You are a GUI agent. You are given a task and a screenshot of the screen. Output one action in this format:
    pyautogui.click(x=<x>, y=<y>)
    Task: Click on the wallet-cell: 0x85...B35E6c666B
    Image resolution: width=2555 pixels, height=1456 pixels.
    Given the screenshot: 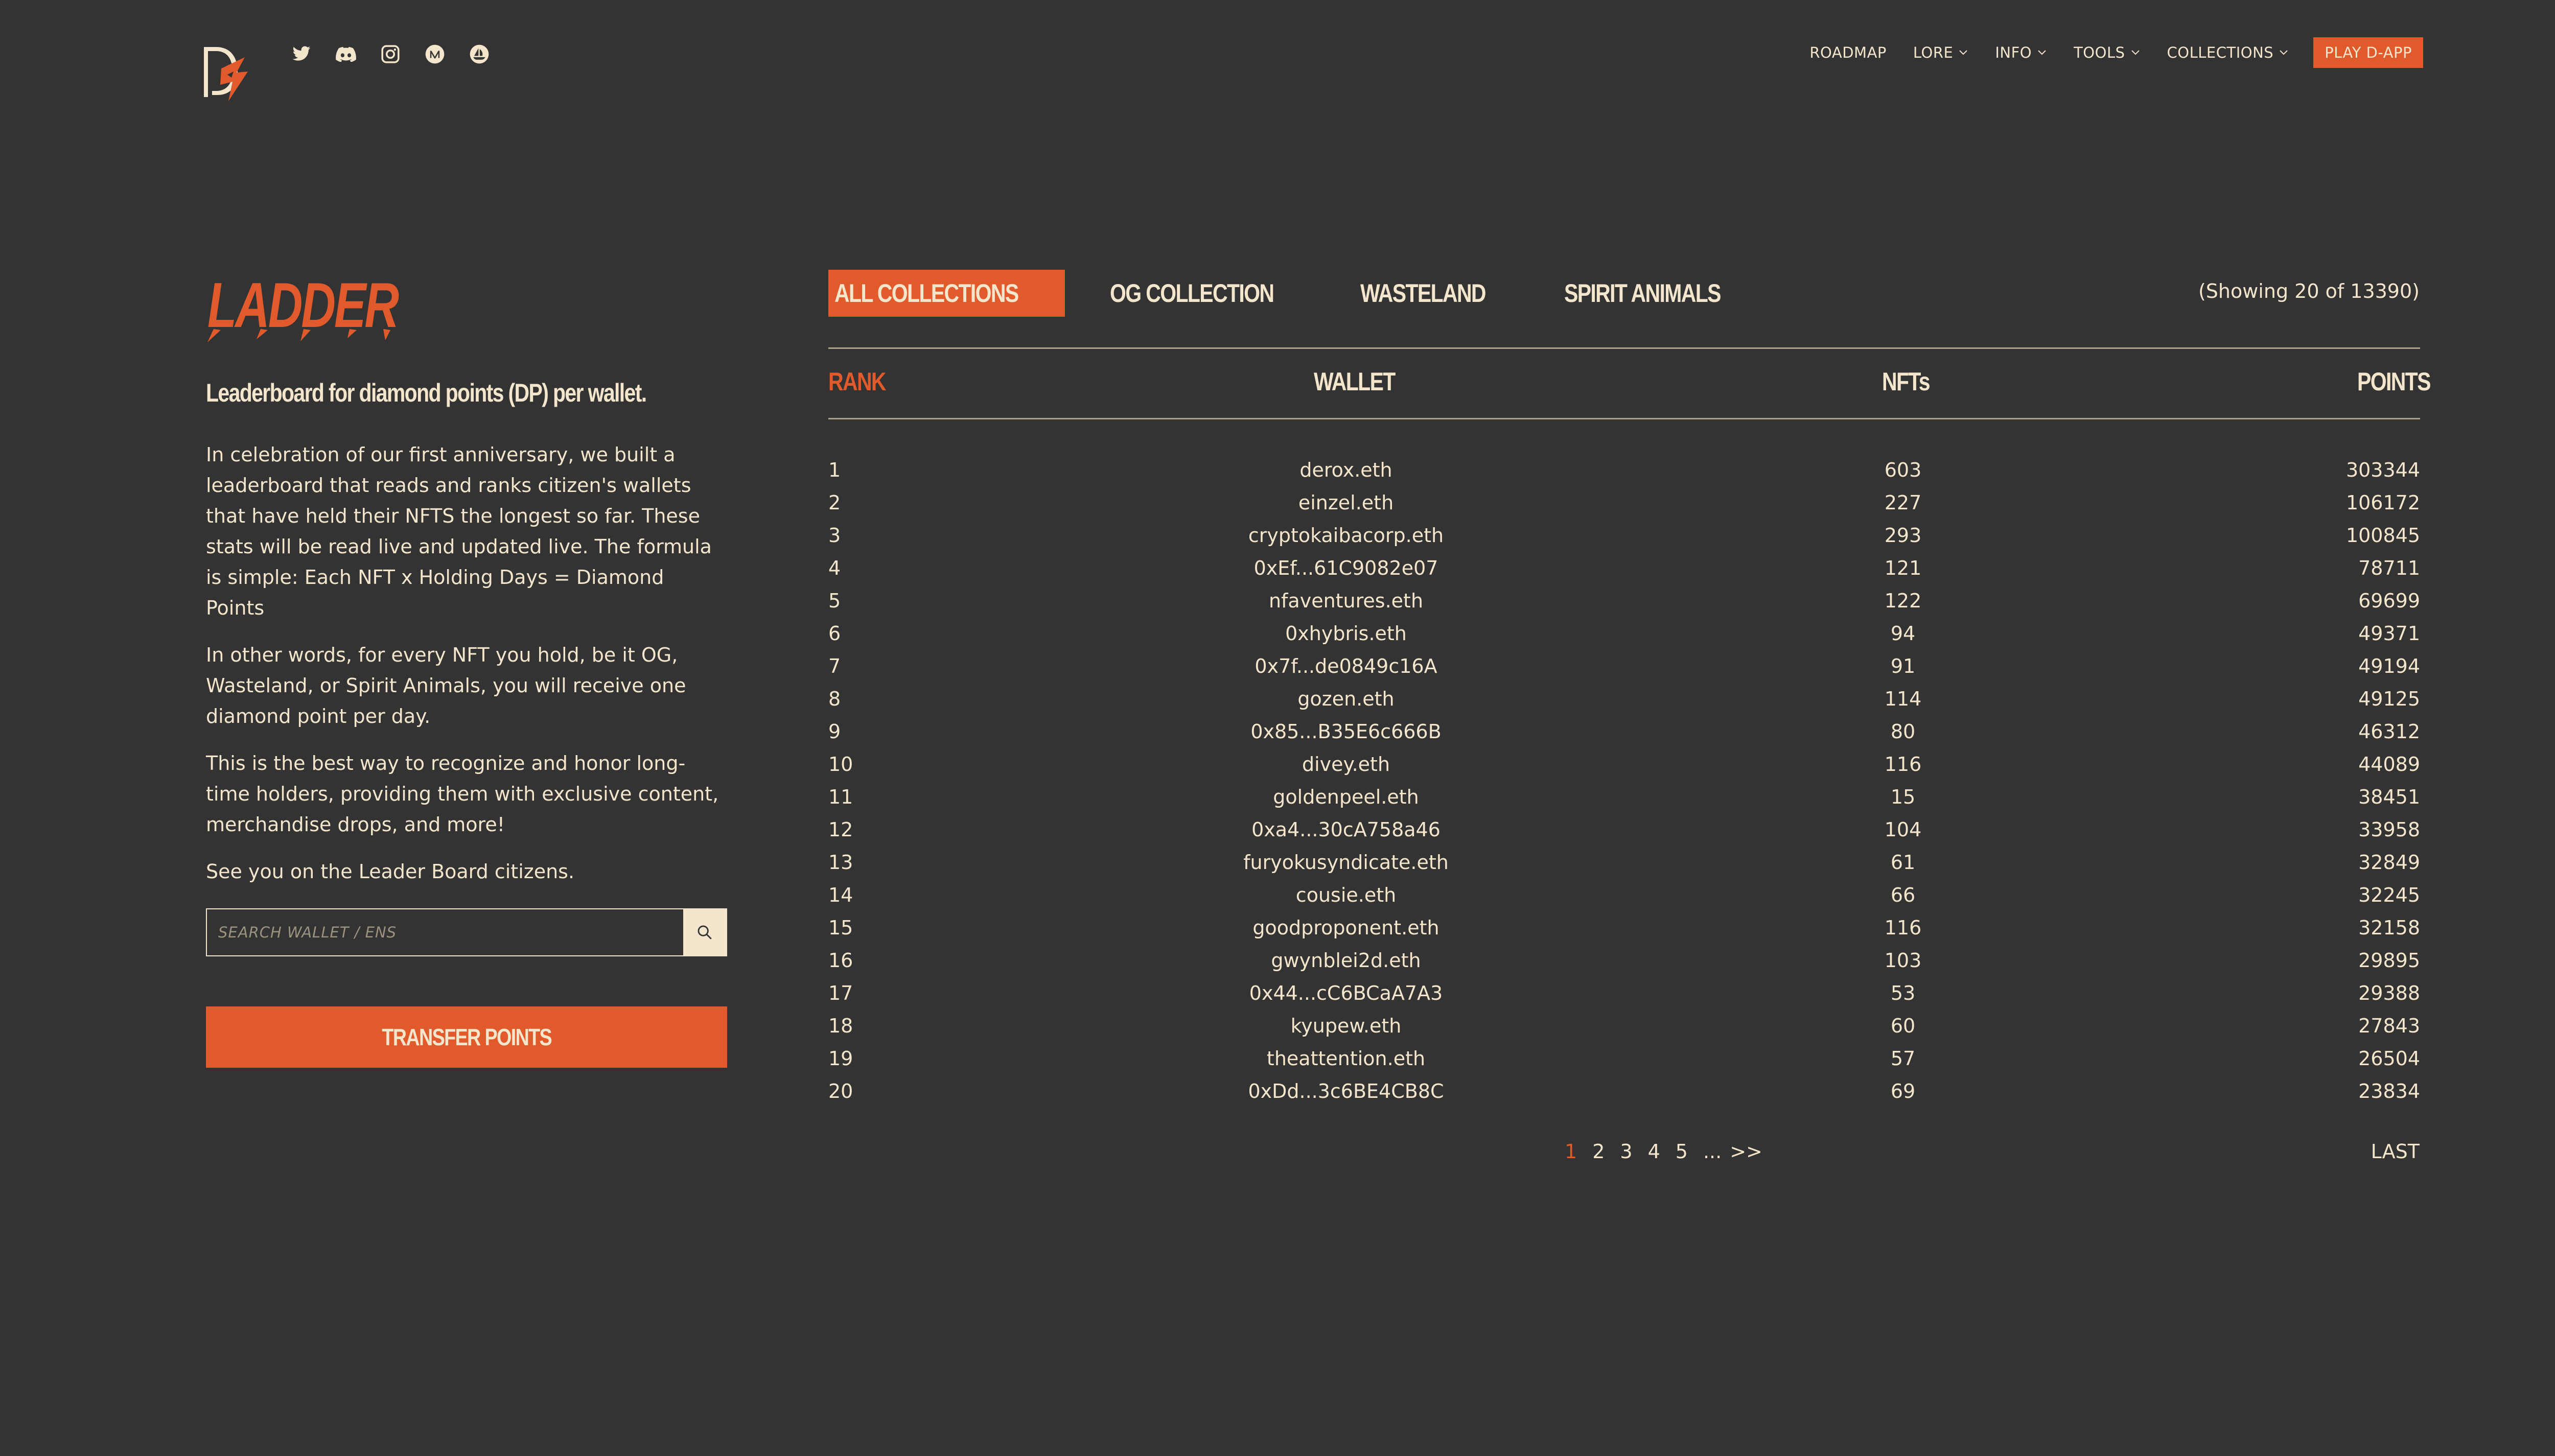 What is the action you would take?
    pyautogui.click(x=1345, y=731)
    